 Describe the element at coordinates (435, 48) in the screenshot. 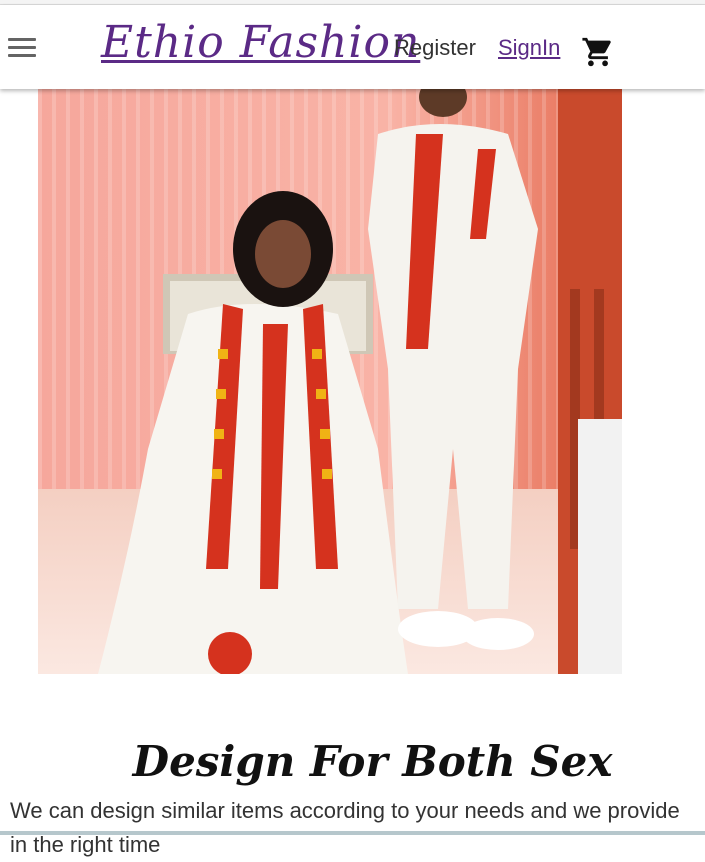

I see `register-link: Register` at that location.